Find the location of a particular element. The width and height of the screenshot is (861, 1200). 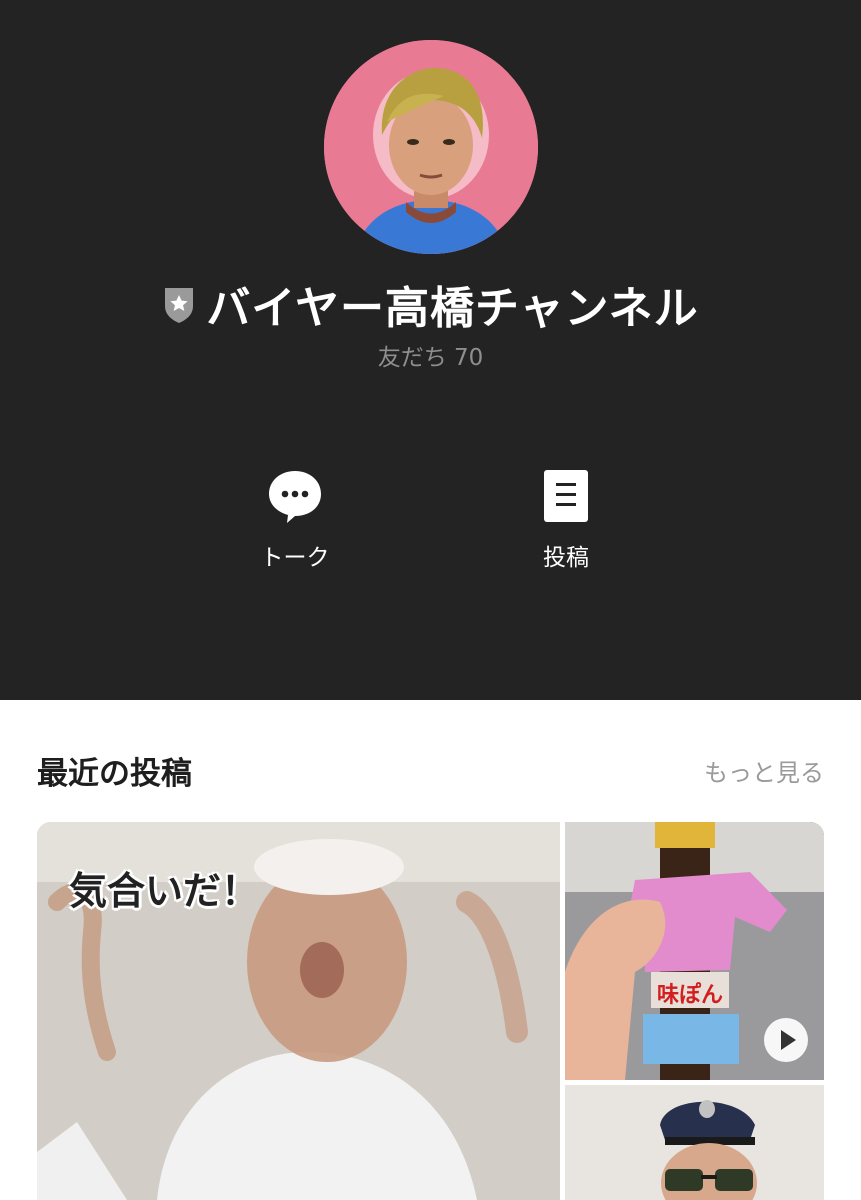

talk-button: トーク is located at coordinates (295, 520).